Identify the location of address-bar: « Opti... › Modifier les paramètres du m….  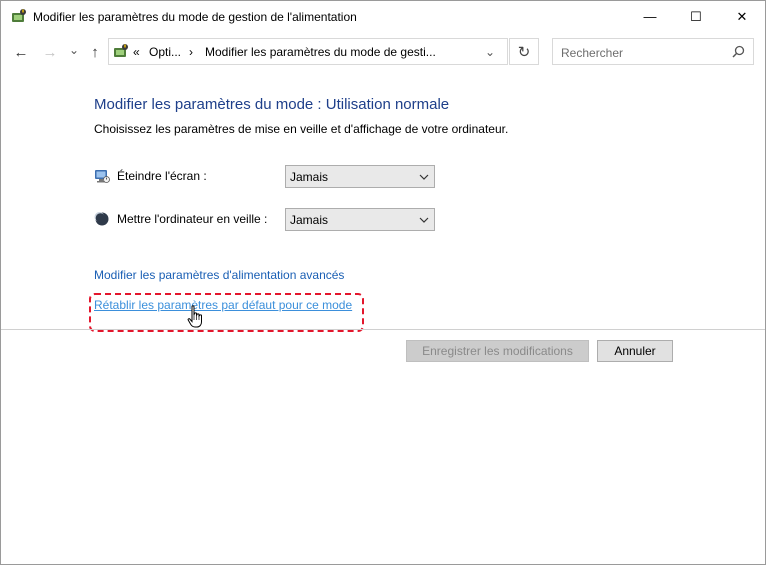
(308, 51).